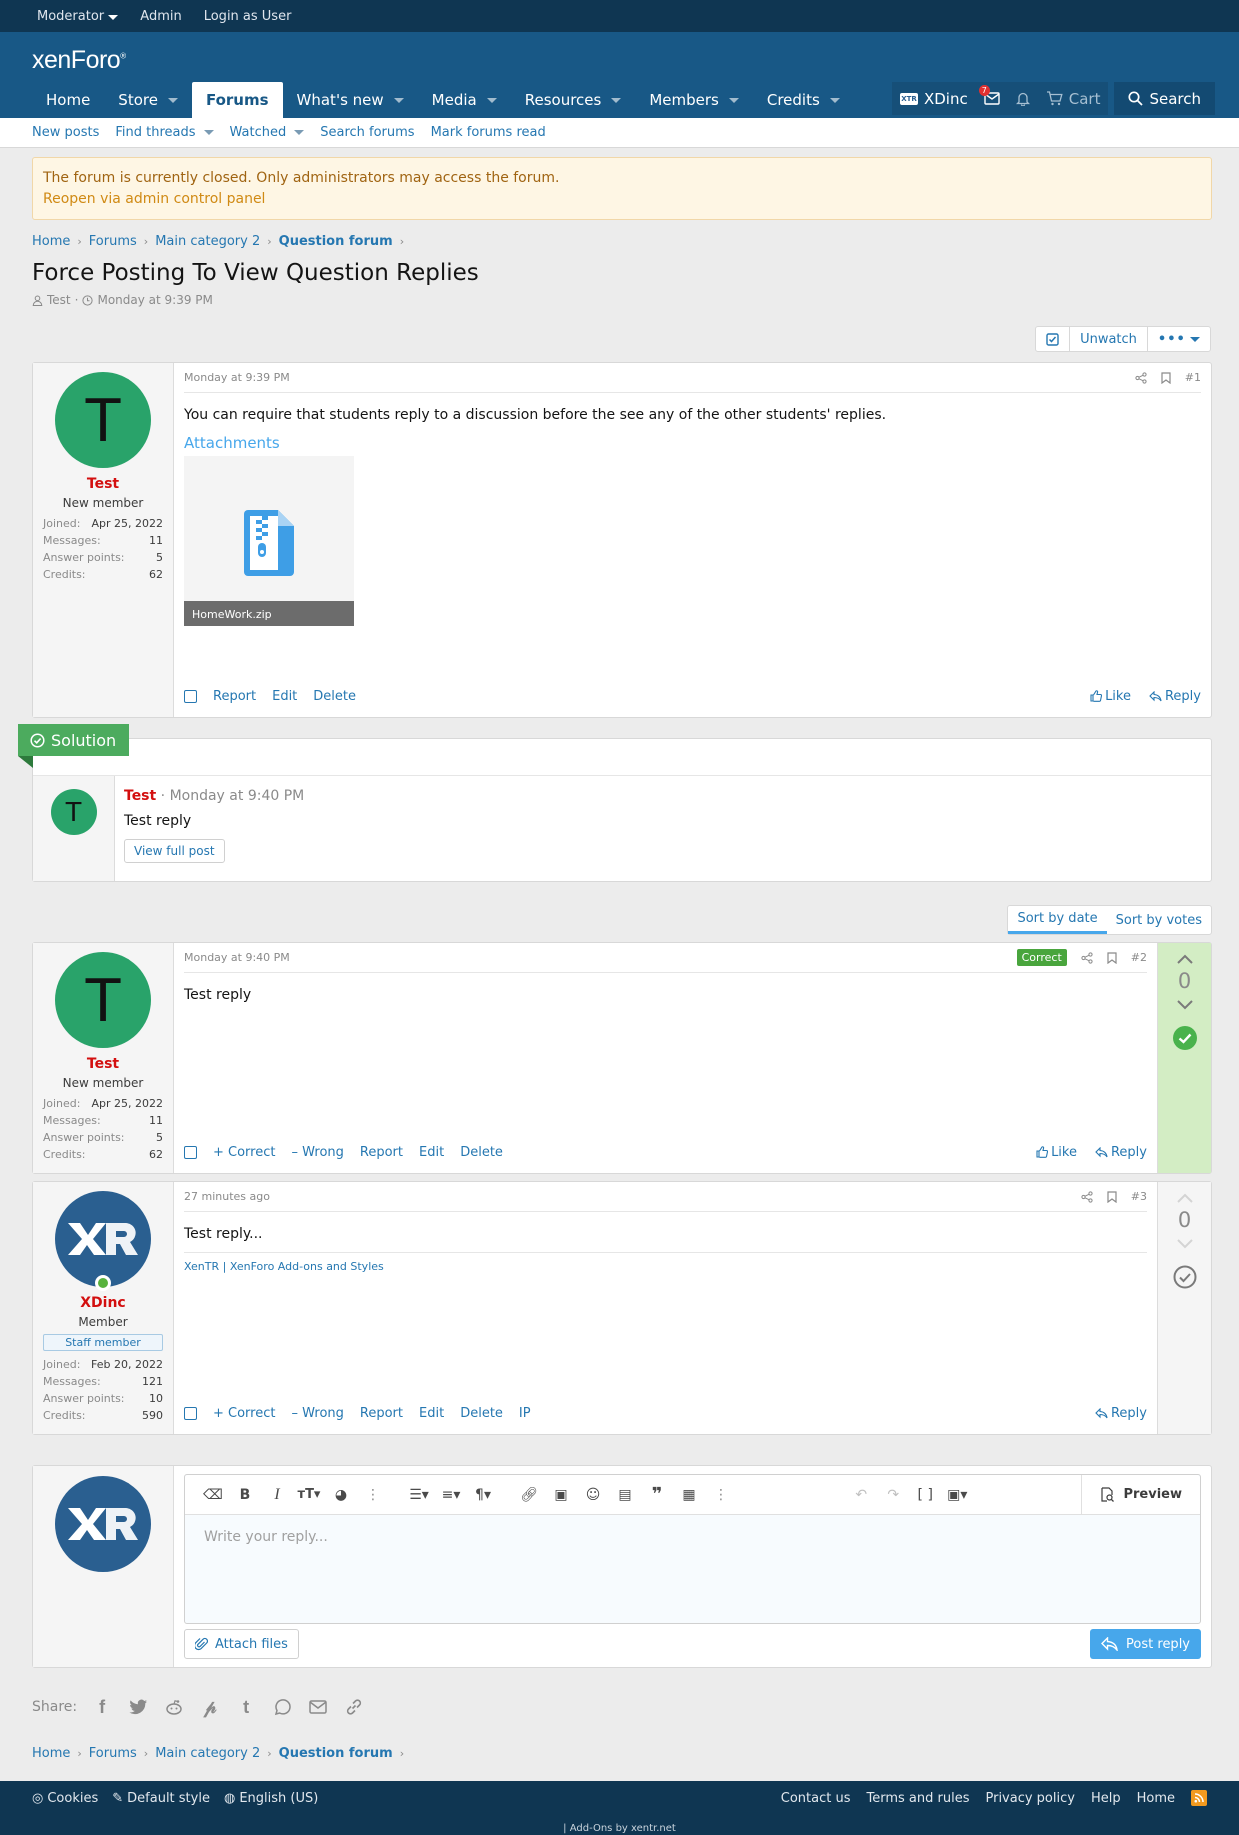 The height and width of the screenshot is (1835, 1239). What do you see at coordinates (861, 1495) in the screenshot?
I see `undo-icon: ↶` at bounding box center [861, 1495].